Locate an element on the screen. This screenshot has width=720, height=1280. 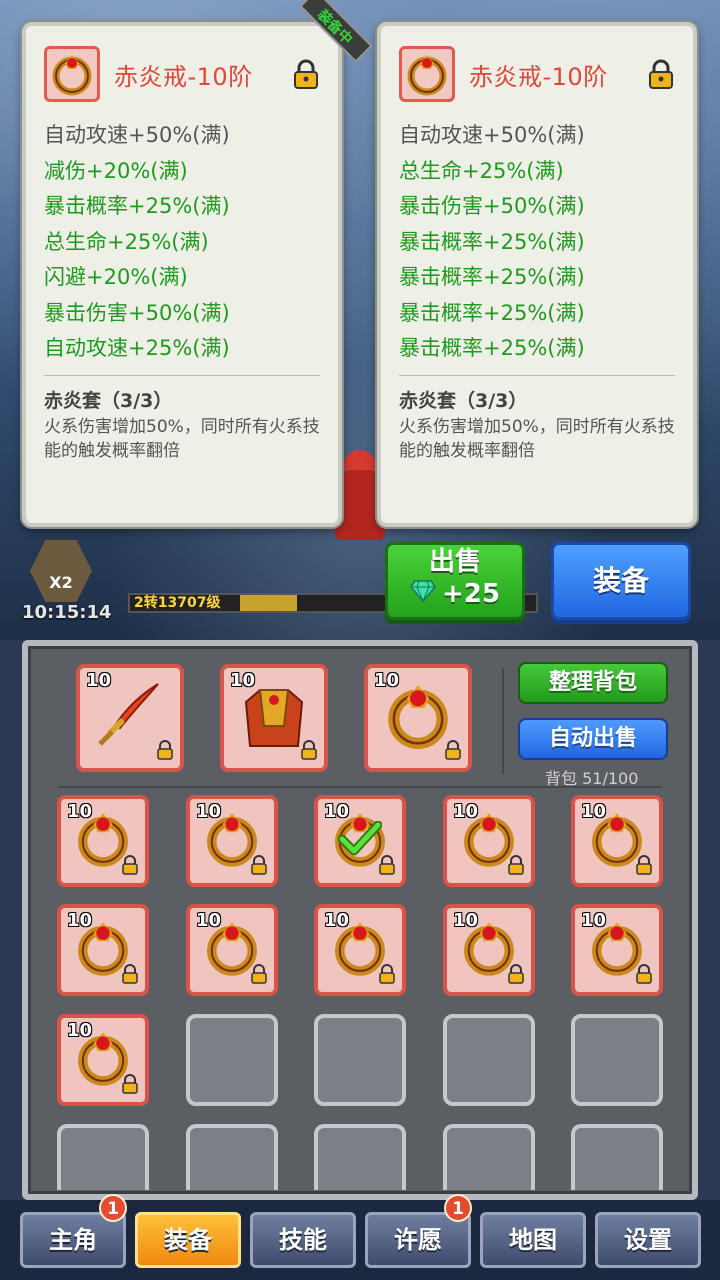
sell-button: 出售 +25 is located at coordinates (455, 581).